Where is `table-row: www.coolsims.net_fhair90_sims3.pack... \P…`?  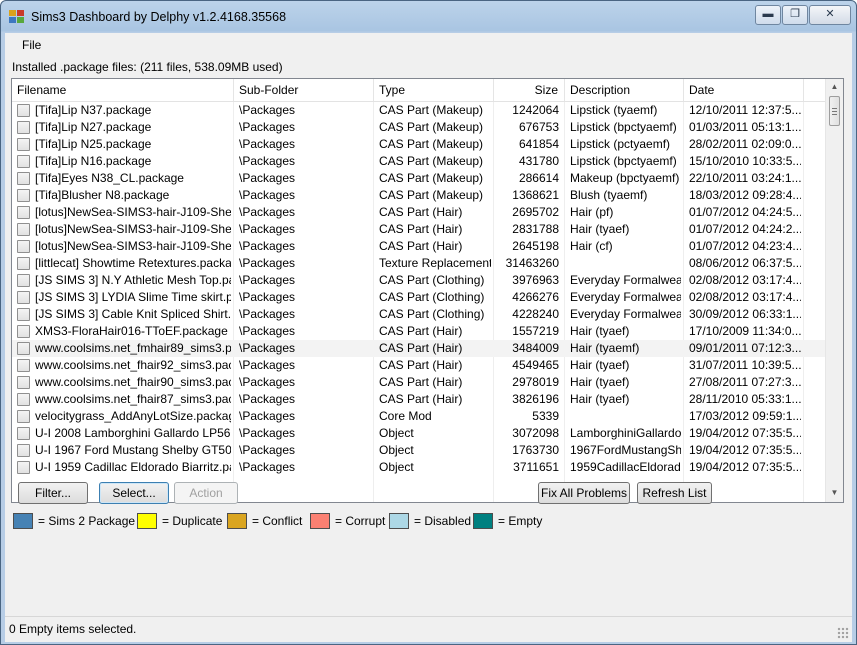 table-row: www.coolsims.net_fhair90_sims3.pack... \P… is located at coordinates (418, 382).